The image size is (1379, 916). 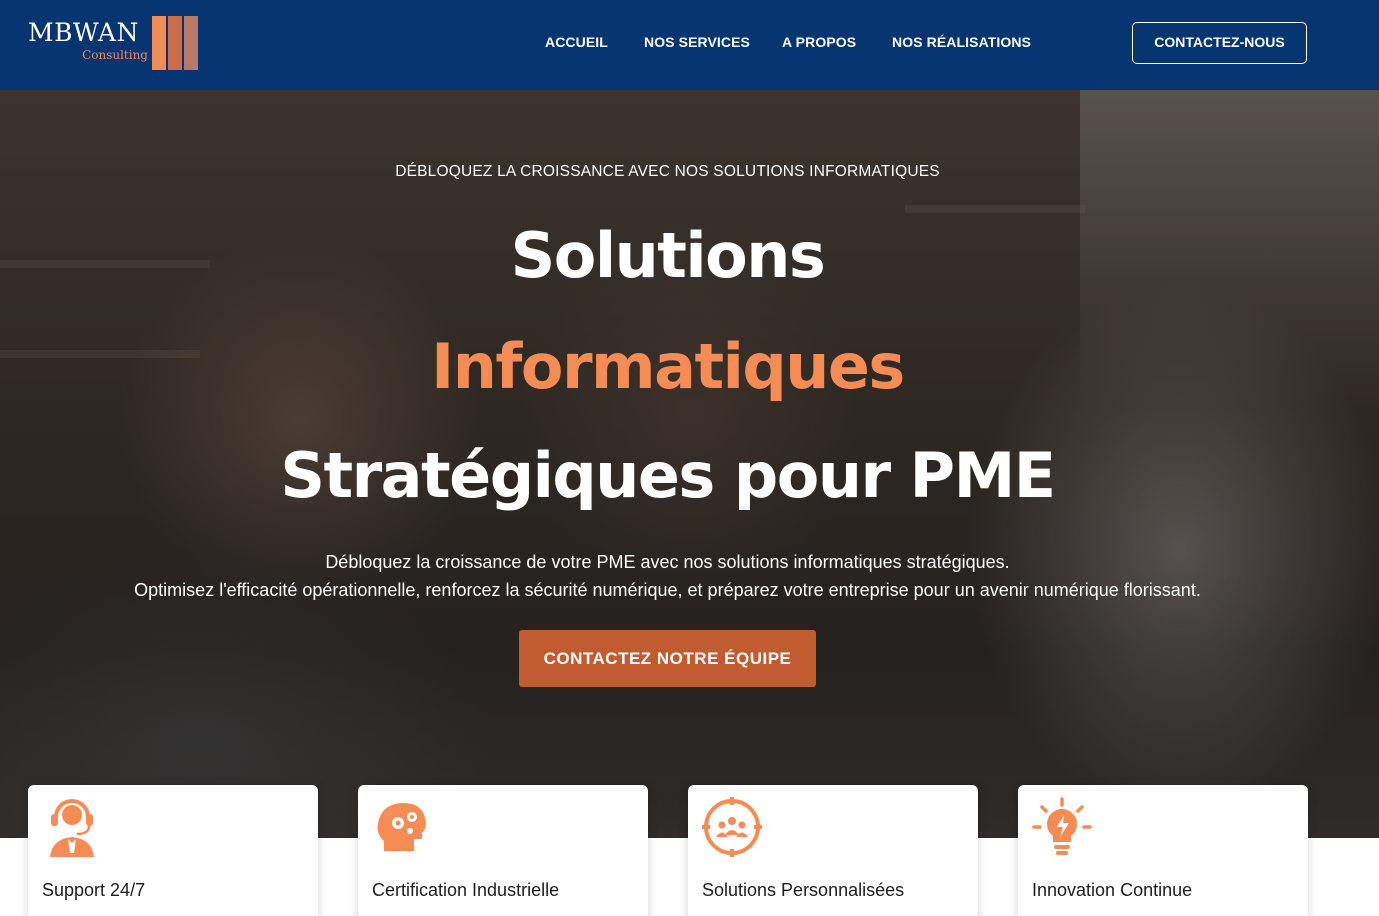 I want to click on feature-card-solutions: Solutions Personnalisées, so click(x=833, y=850).